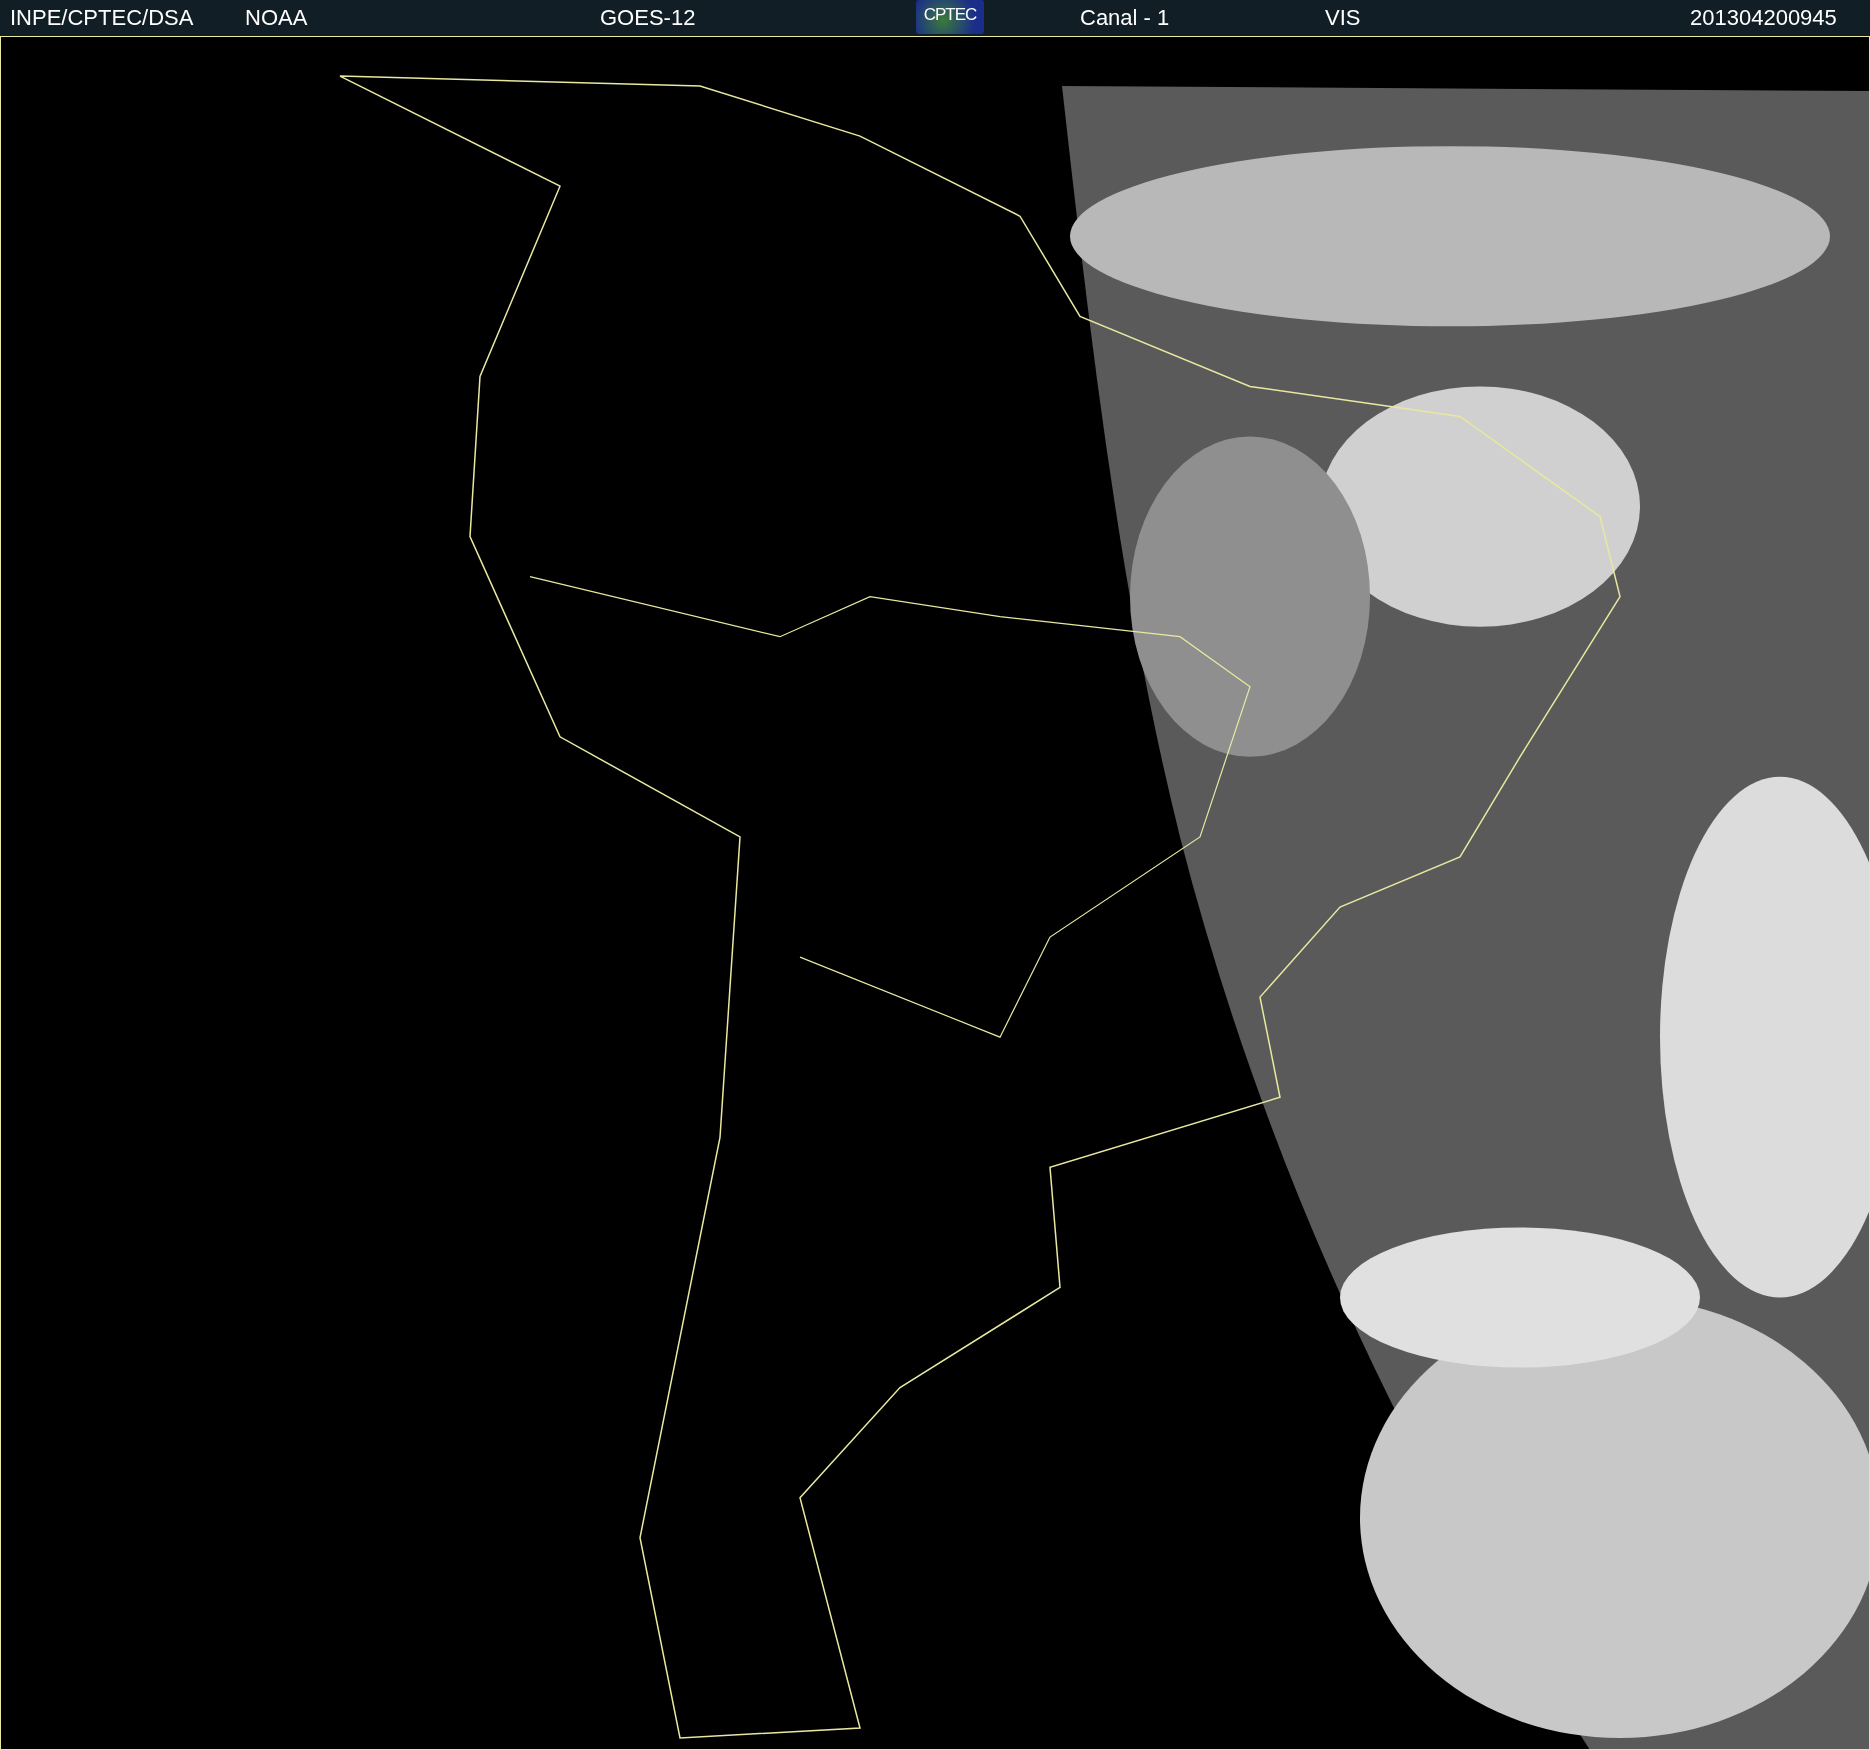 The image size is (1870, 1750). I want to click on header-label: VIS, so click(1343, 18).